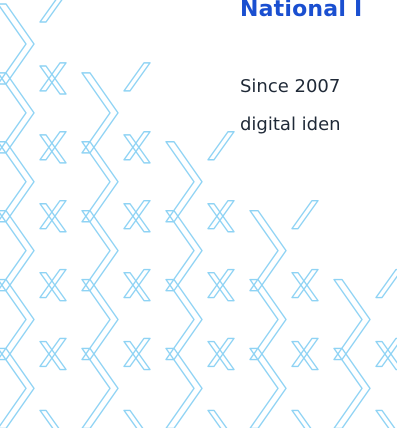 This screenshot has width=397, height=428. Describe the element at coordinates (290, 106) in the screenshot. I see `section-body: Since 2007 digital iden` at that location.